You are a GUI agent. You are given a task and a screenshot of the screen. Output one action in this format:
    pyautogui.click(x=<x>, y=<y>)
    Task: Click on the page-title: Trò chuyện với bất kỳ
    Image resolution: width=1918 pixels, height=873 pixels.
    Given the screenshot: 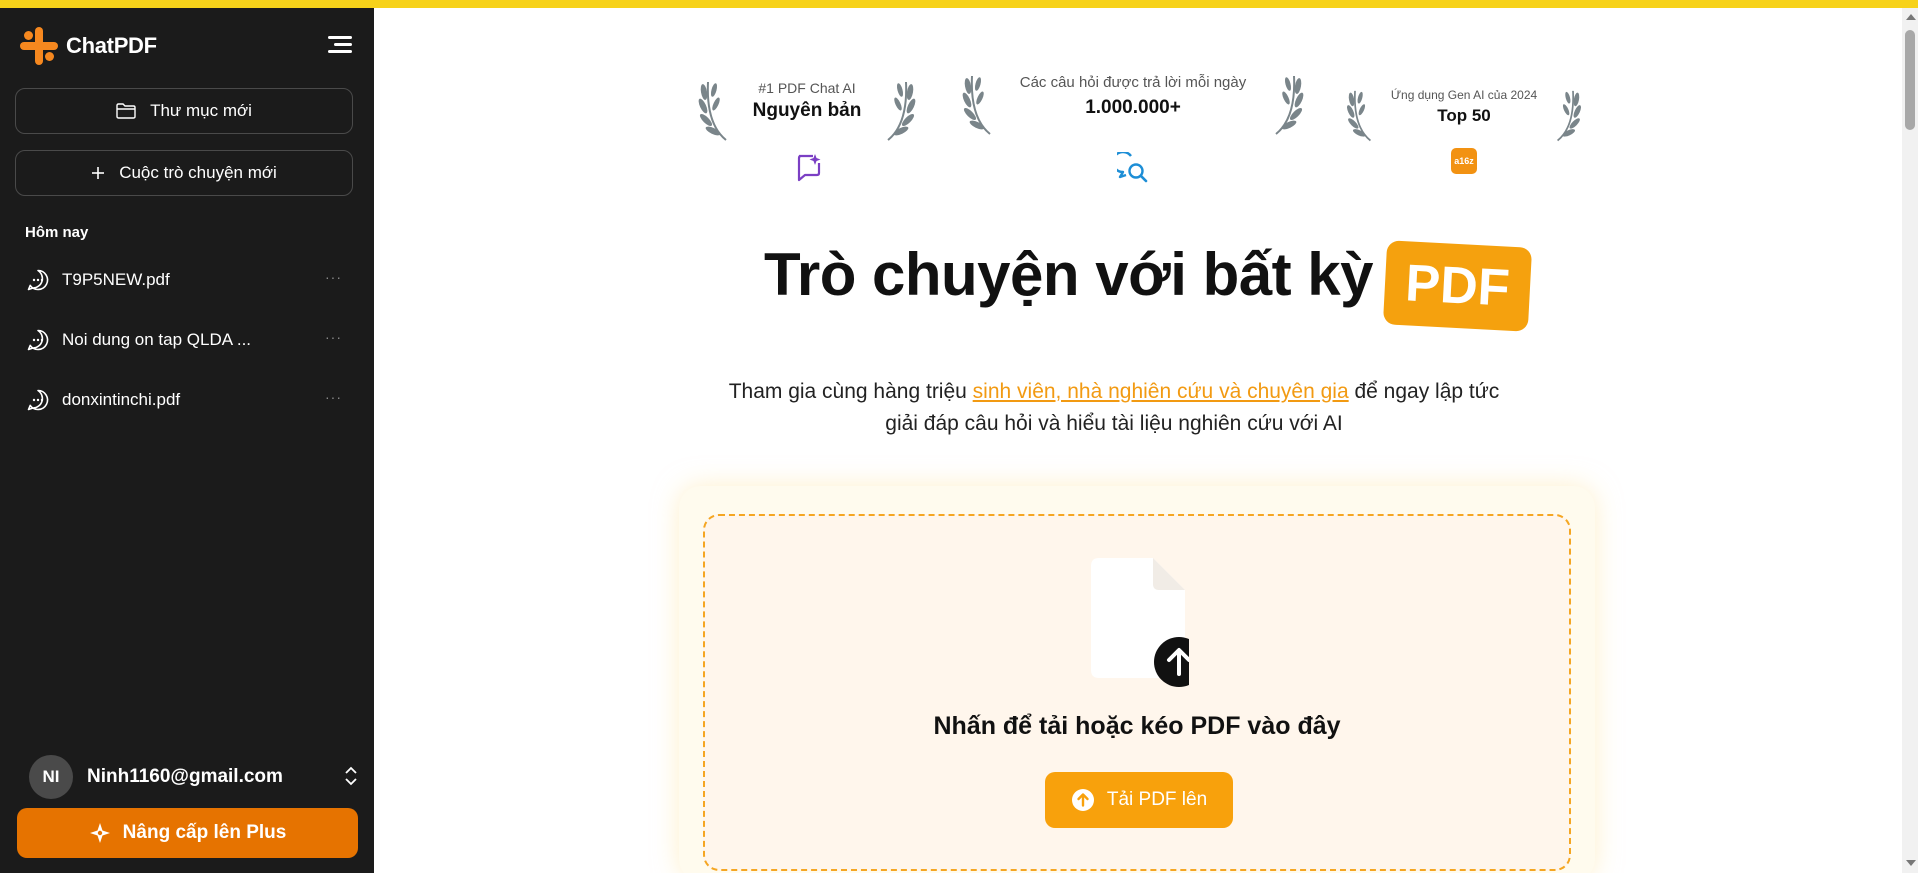 What is the action you would take?
    pyautogui.click(x=1069, y=274)
    